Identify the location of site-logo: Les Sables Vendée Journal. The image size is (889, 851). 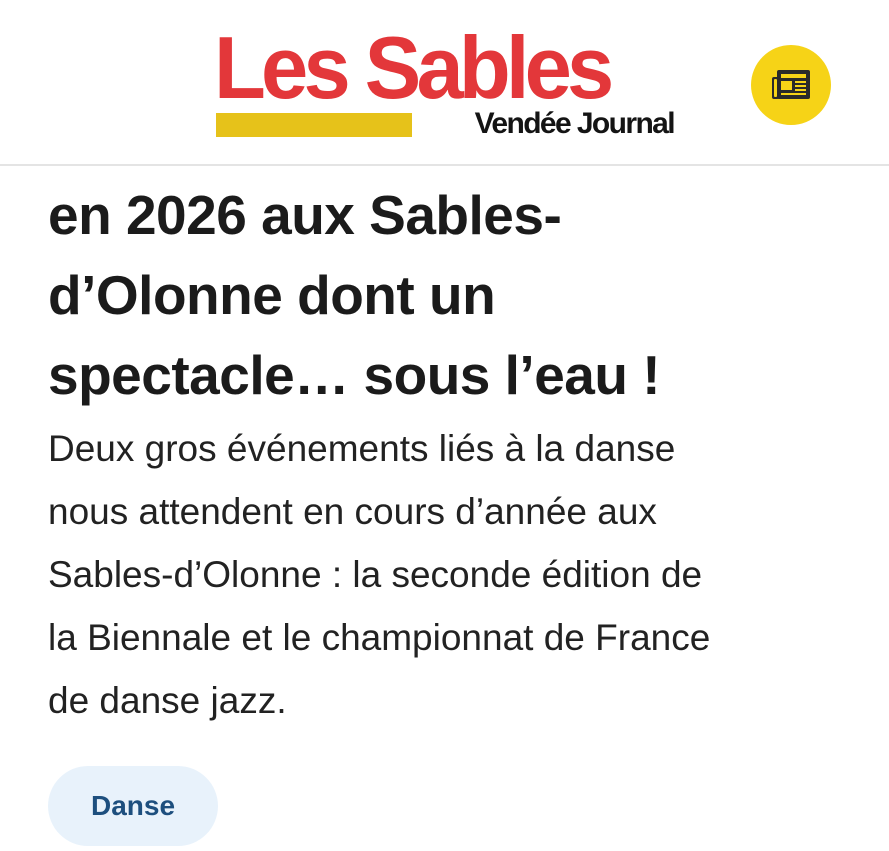
(445, 84).